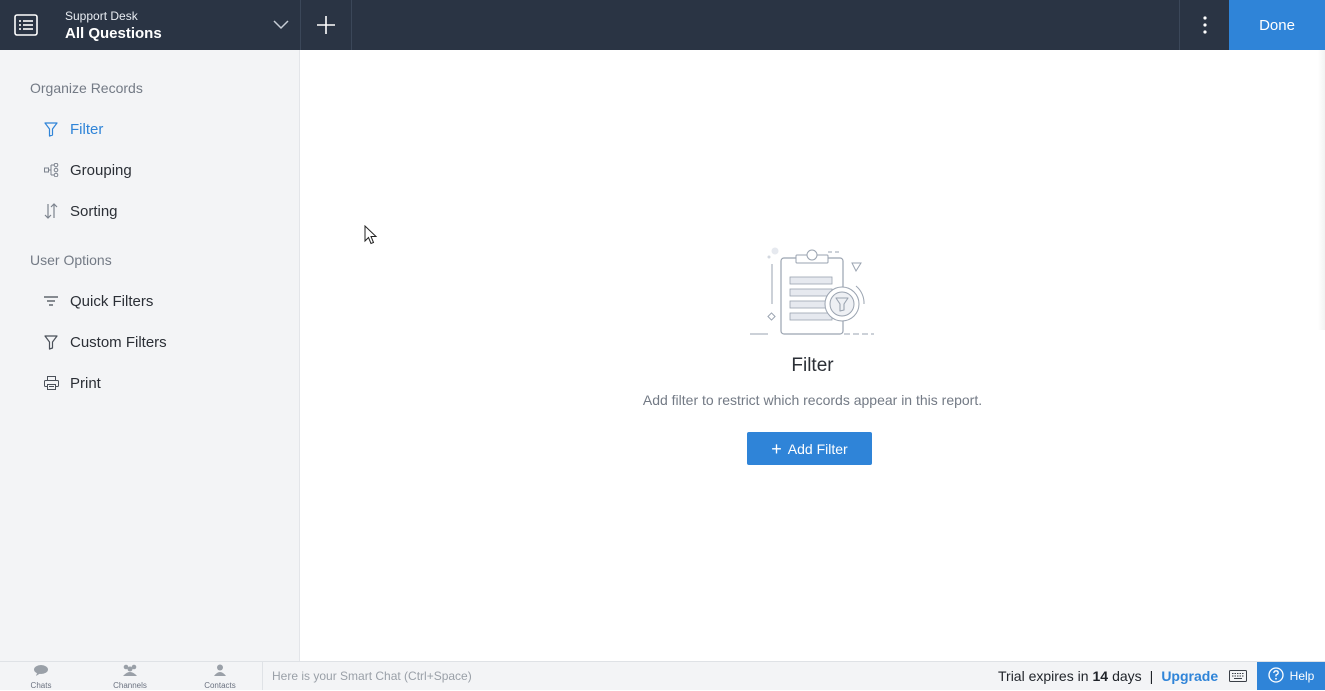 The width and height of the screenshot is (1325, 691). I want to click on app-name: Support Desk, so click(101, 16).